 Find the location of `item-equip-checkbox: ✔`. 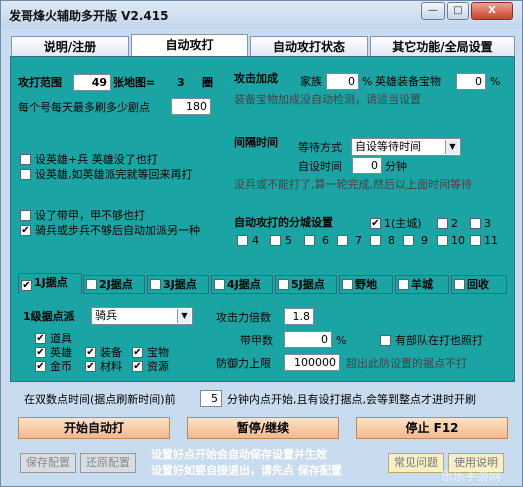

item-equip-checkbox: ✔ is located at coordinates (90, 352).